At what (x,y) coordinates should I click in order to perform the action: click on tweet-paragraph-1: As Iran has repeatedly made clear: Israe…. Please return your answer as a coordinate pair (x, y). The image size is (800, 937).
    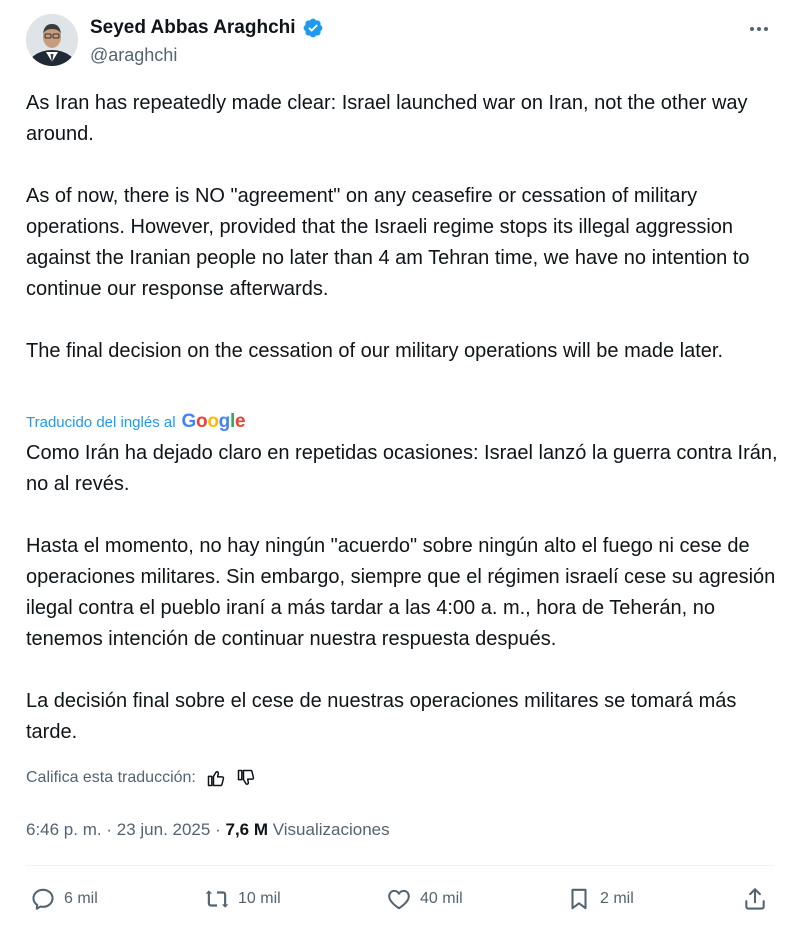
    Looking at the image, I should click on (387, 118).